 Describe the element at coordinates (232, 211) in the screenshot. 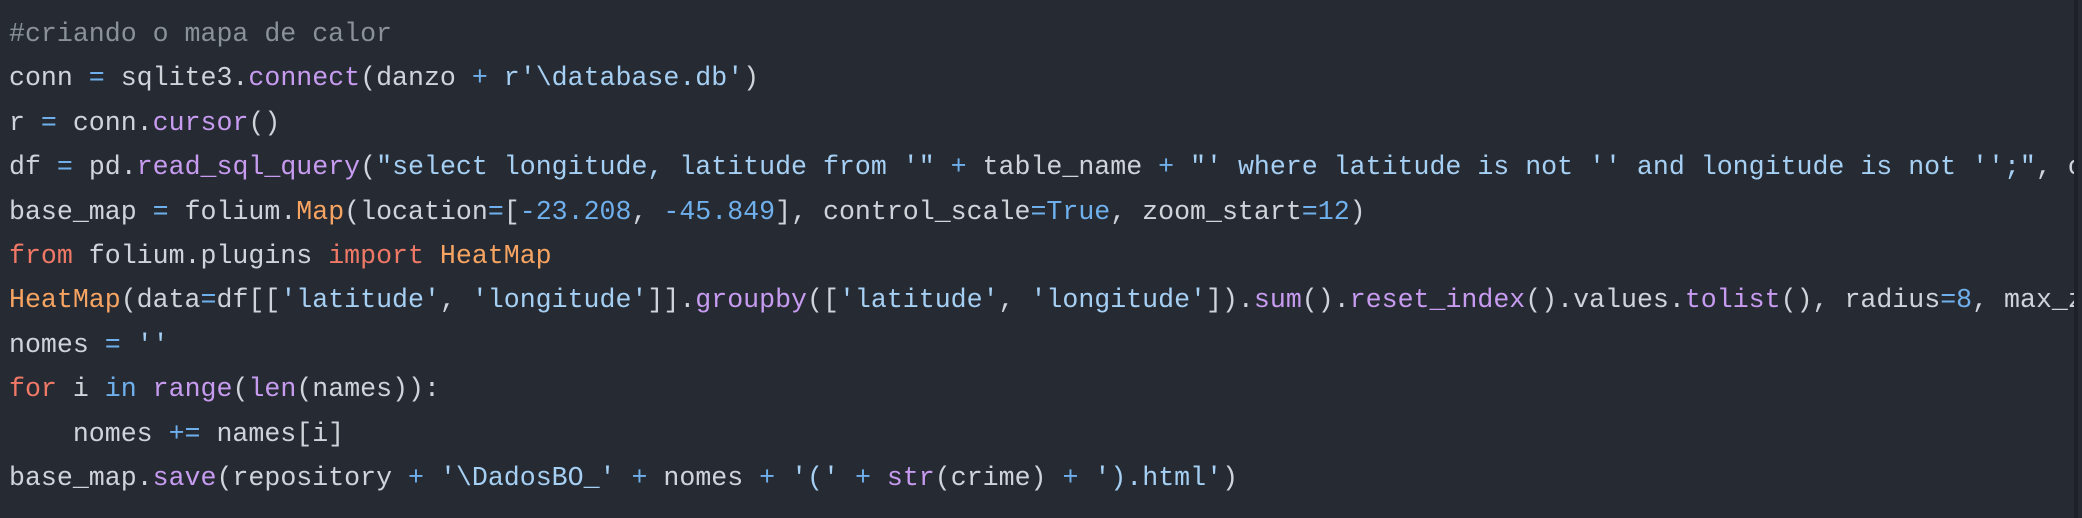

I see `code-token-plain: folium.` at that location.